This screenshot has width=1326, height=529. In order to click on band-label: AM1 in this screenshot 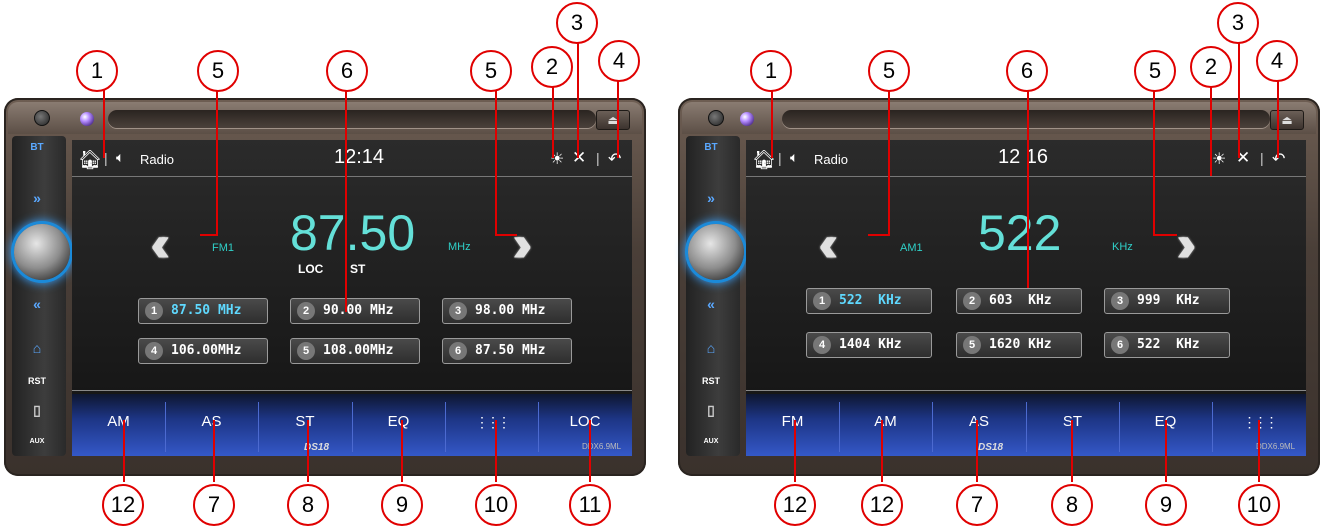, I will do `click(911, 248)`.